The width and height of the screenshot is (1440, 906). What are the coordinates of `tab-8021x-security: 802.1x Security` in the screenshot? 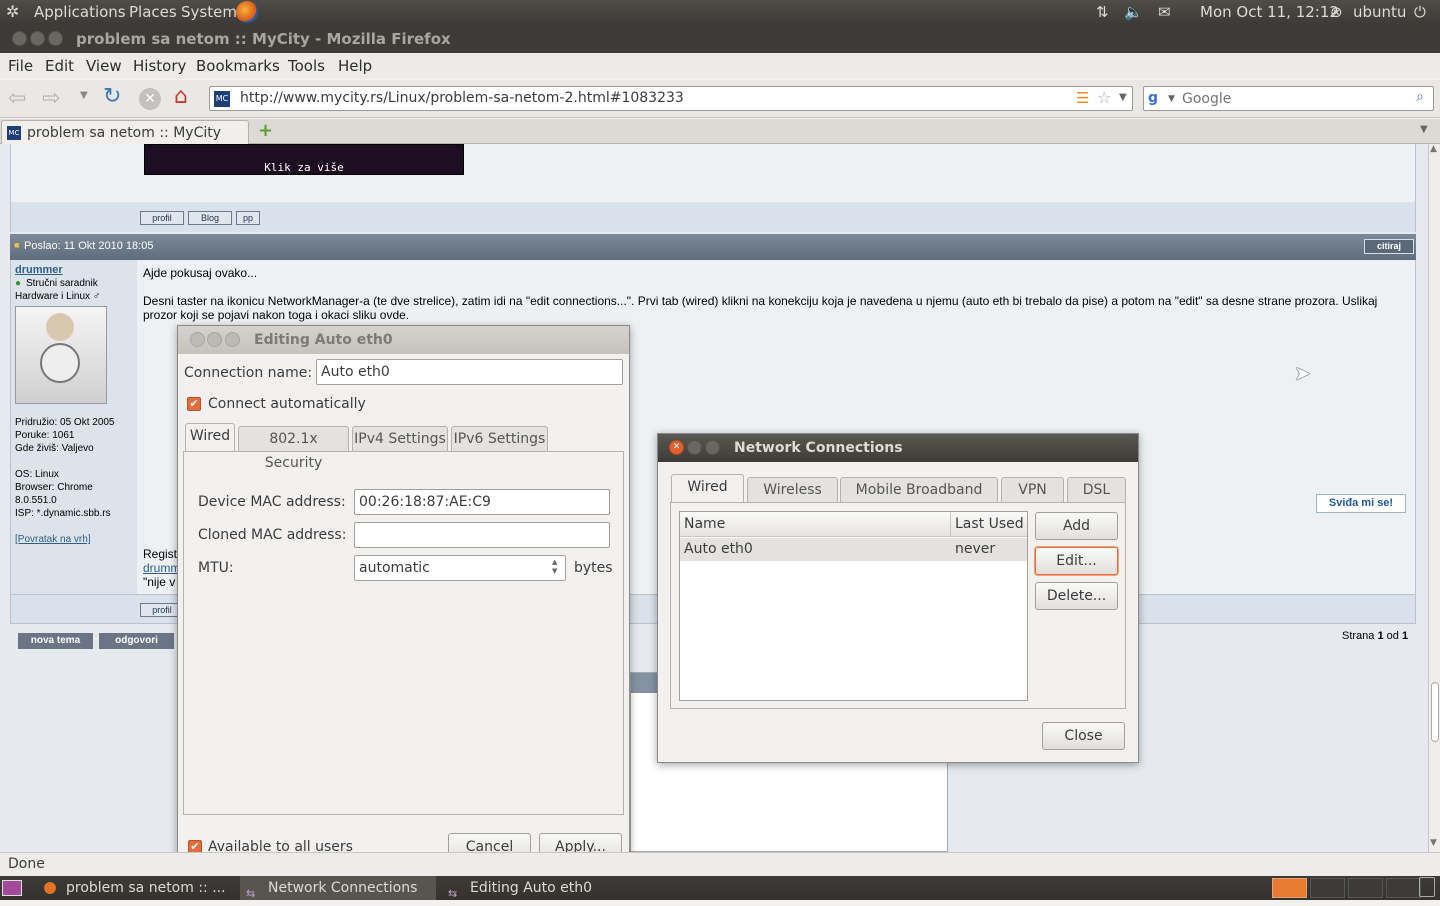 It's located at (293, 448).